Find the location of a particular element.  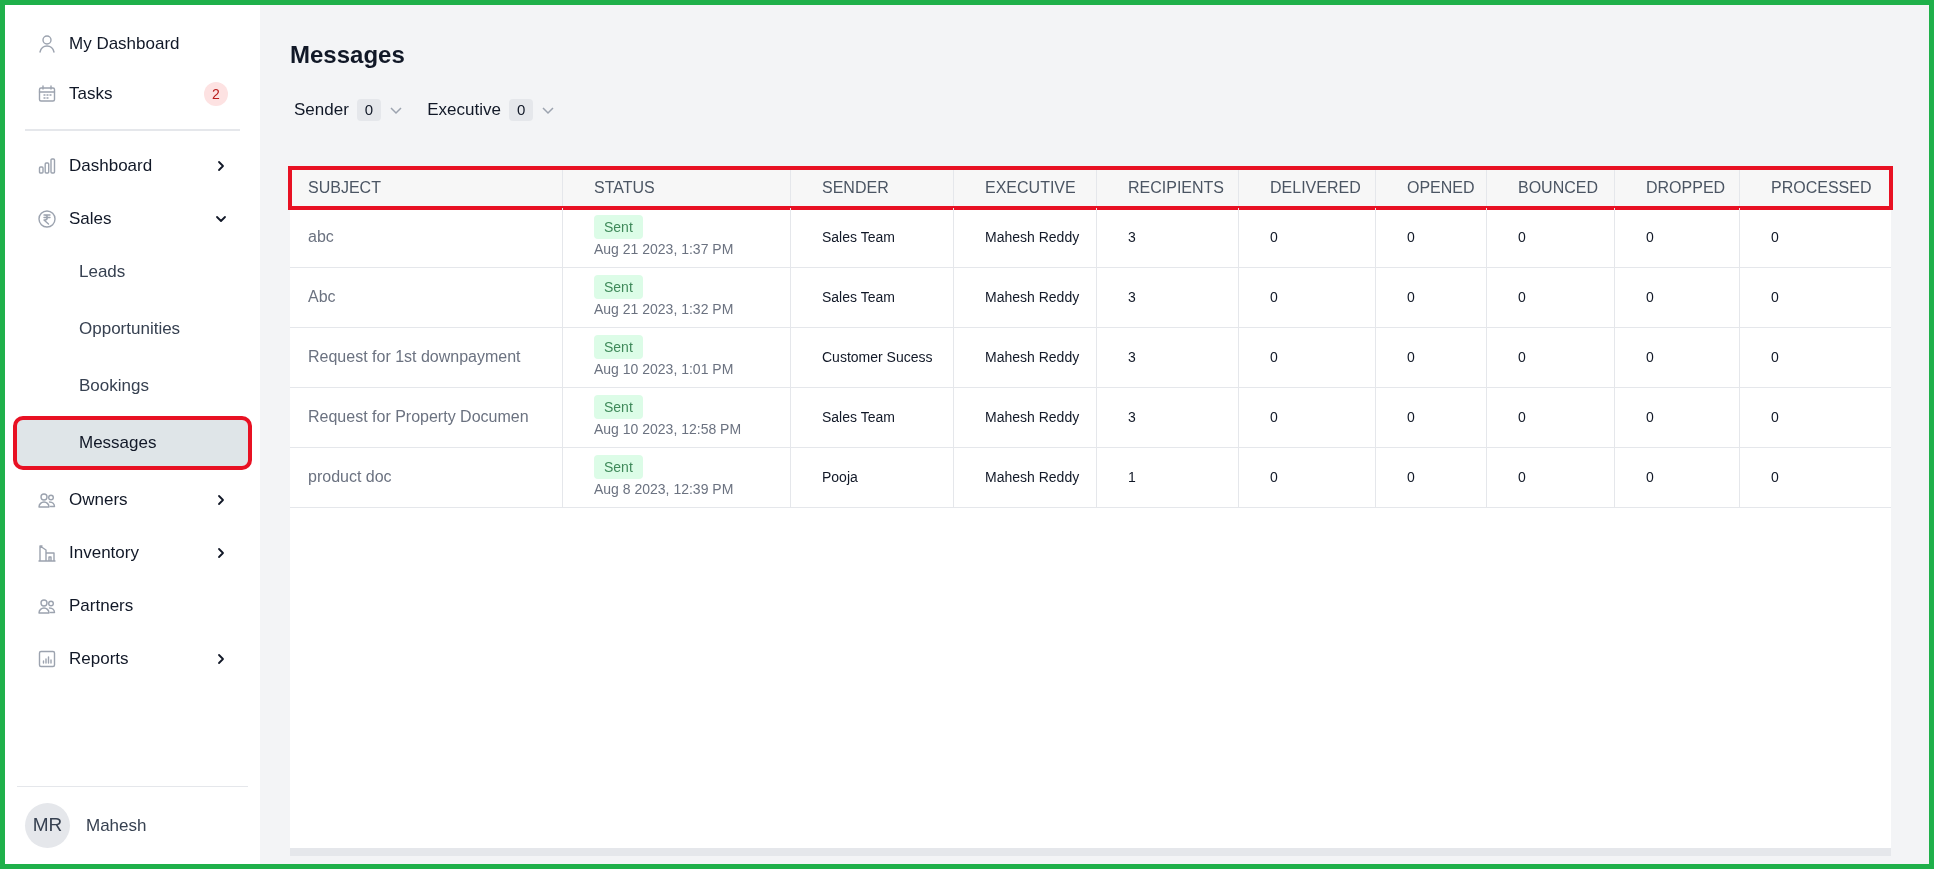

filter-dropdown: Sender 0 is located at coordinates (349, 110).